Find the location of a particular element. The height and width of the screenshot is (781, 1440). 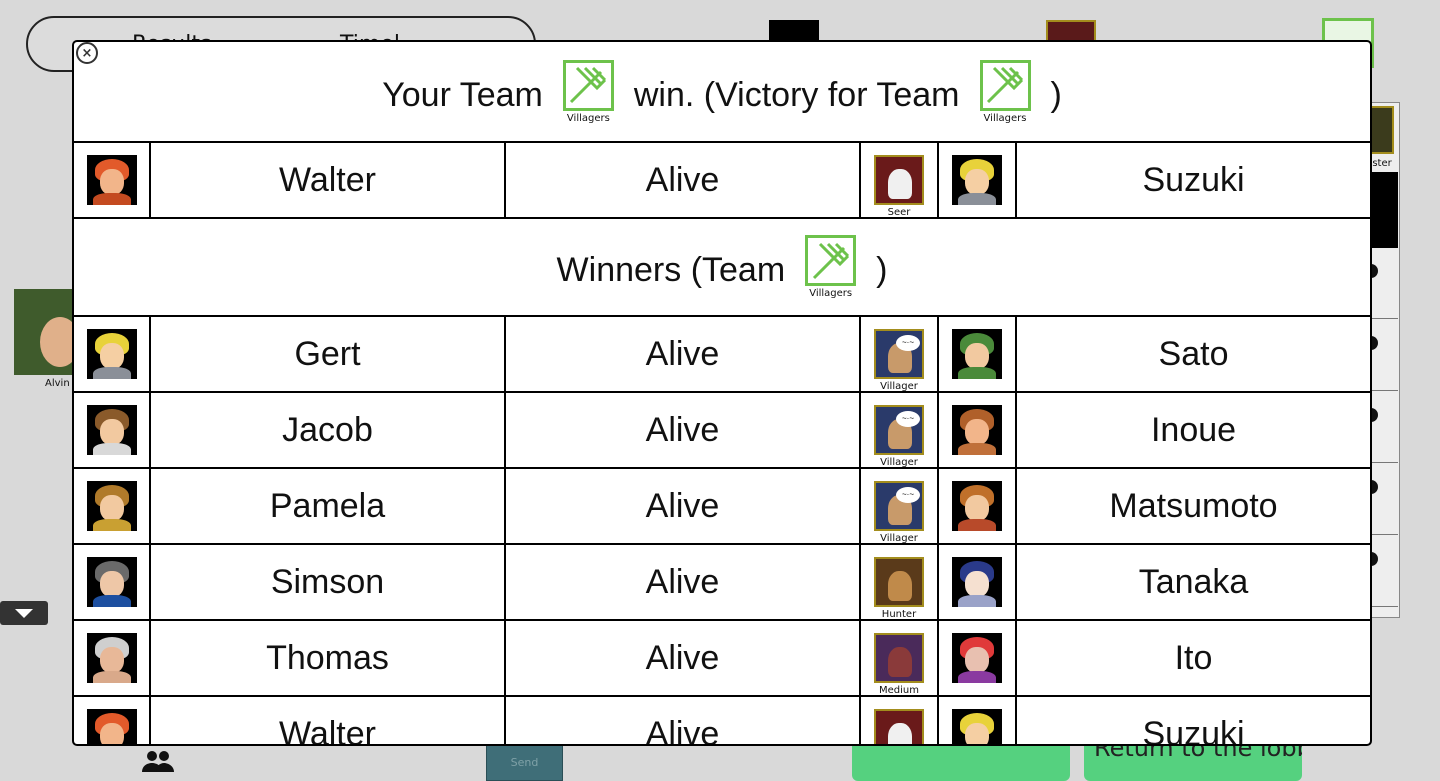

player-name: Simson is located at coordinates (327, 582).